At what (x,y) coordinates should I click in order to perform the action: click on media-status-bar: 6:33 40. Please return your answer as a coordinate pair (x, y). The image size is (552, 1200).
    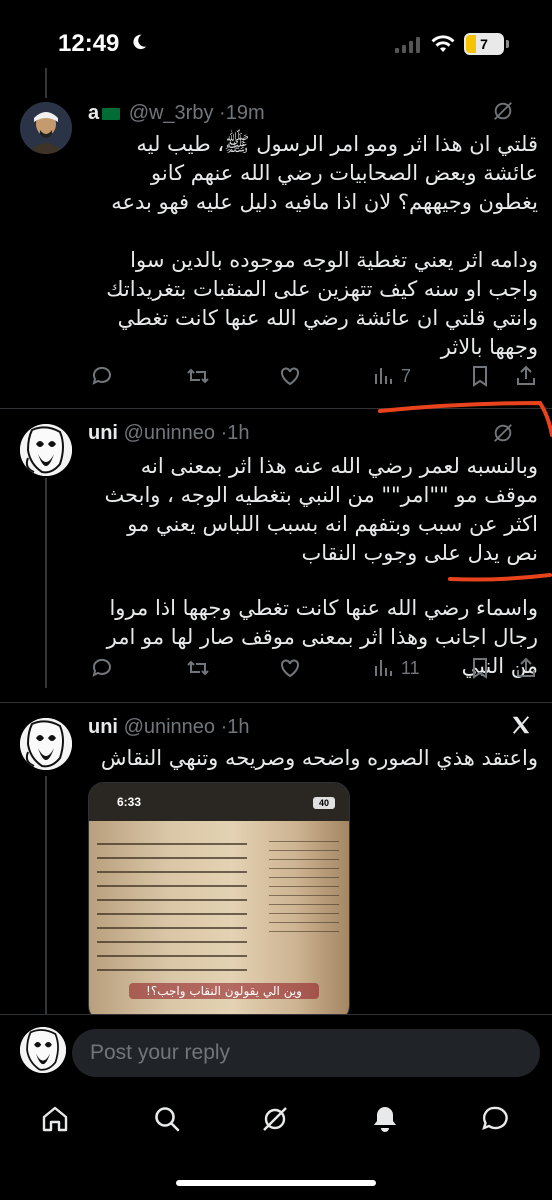
    Looking at the image, I should click on (219, 802).